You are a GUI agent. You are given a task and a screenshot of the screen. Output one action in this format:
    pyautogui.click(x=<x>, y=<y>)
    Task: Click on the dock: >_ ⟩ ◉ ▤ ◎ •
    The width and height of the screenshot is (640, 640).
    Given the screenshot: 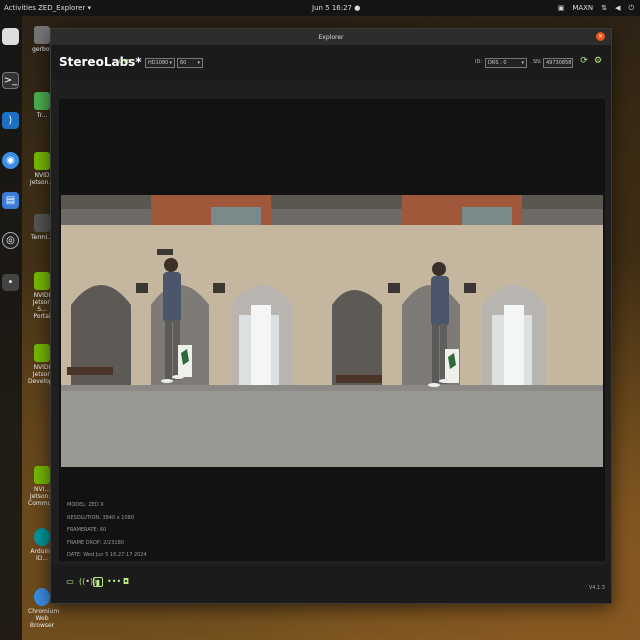 What is the action you would take?
    pyautogui.click(x=11, y=328)
    